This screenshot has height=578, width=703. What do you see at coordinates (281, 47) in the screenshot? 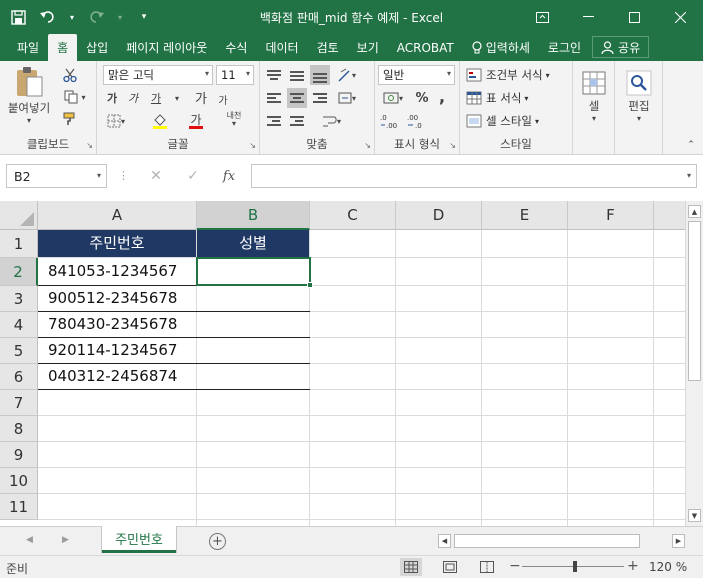
I see `tab-data: 데이터` at bounding box center [281, 47].